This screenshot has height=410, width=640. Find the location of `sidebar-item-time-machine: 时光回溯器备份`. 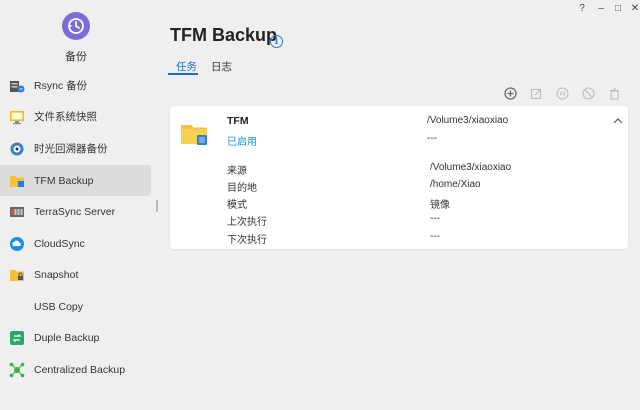

sidebar-item-time-machine: 时光回溯器备份 is located at coordinates (75, 148).